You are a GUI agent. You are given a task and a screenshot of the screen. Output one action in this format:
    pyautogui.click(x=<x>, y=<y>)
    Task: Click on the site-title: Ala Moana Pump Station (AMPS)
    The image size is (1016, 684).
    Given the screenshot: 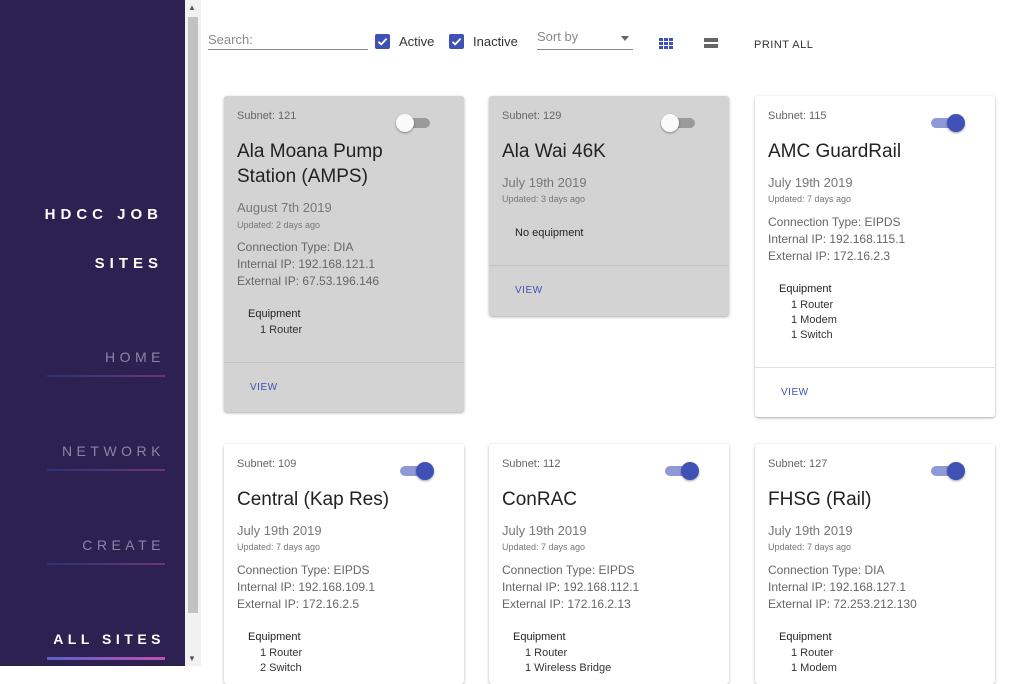 What is the action you would take?
    pyautogui.click(x=310, y=164)
    